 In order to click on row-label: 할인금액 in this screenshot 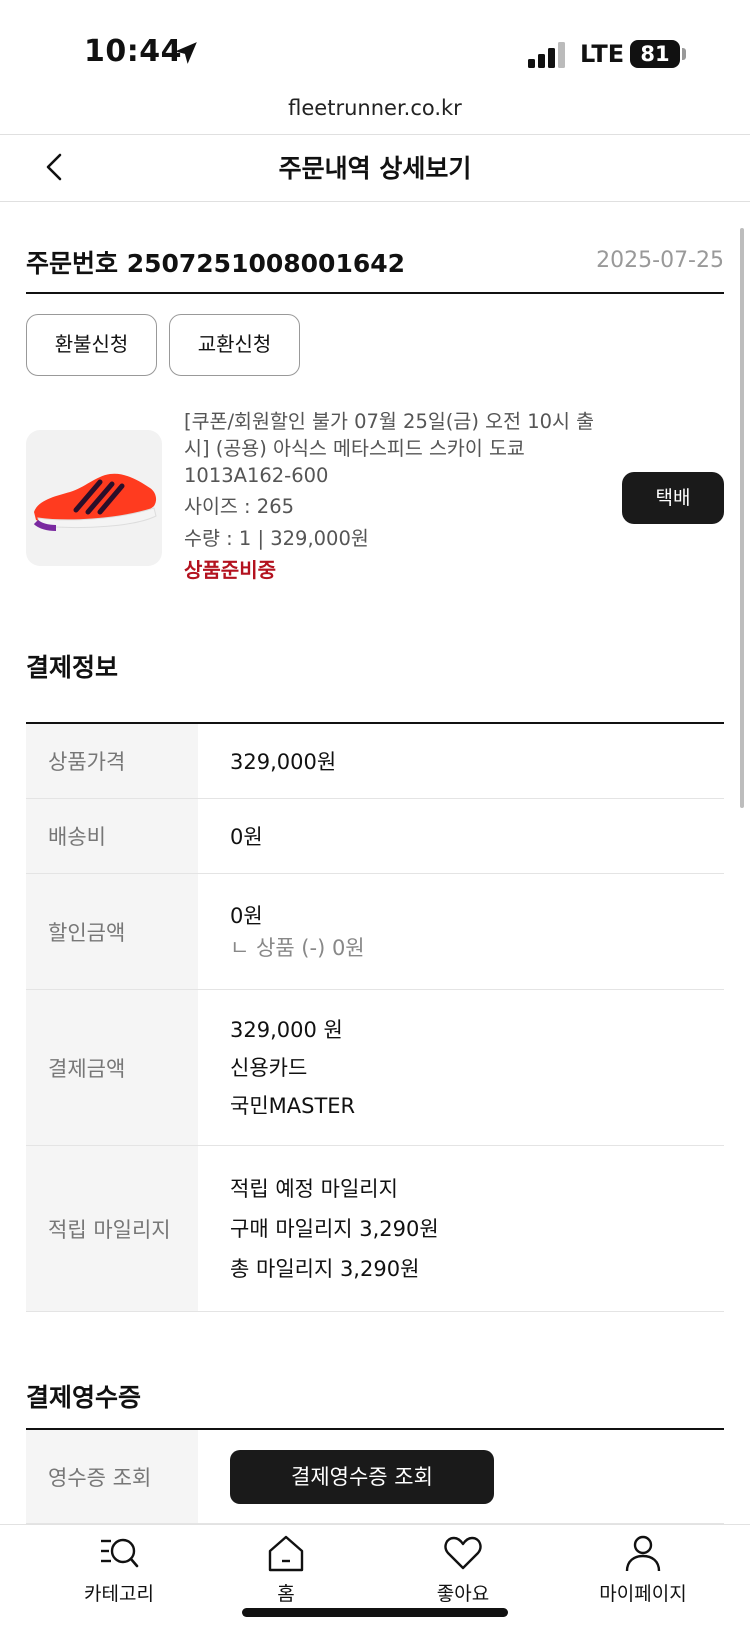, I will do `click(112, 931)`.